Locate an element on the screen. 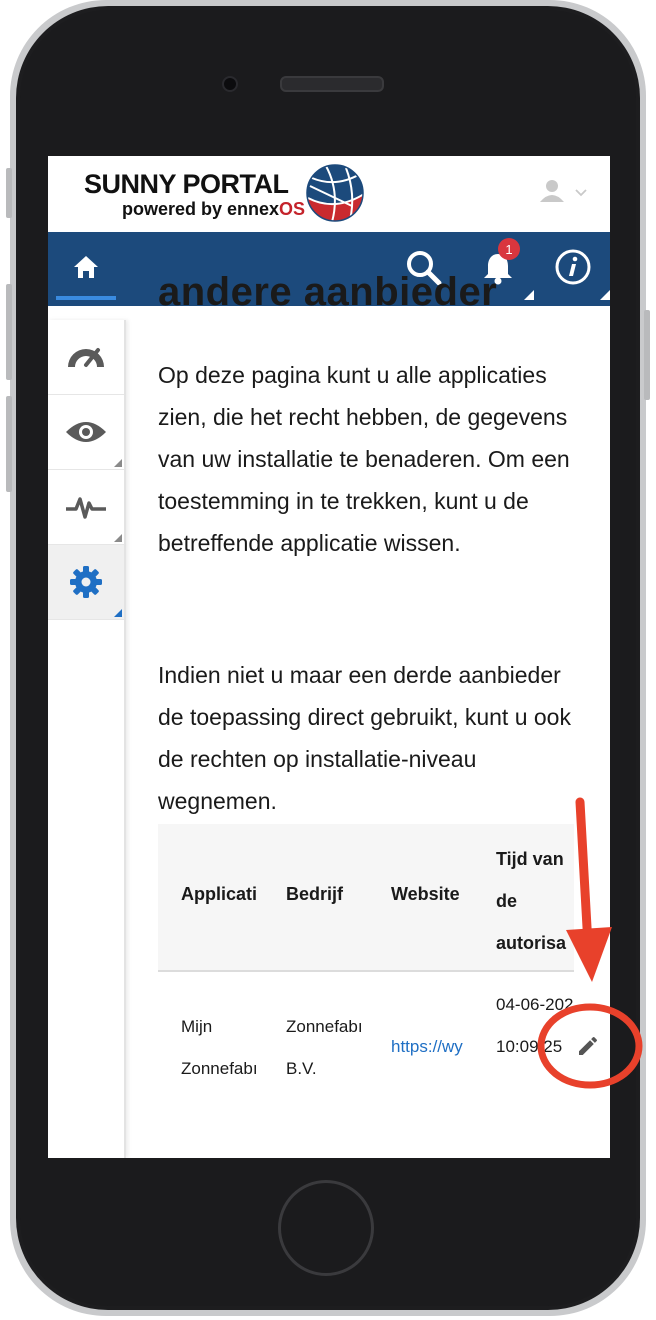  sidebar-item-dashboard is located at coordinates (86, 357).